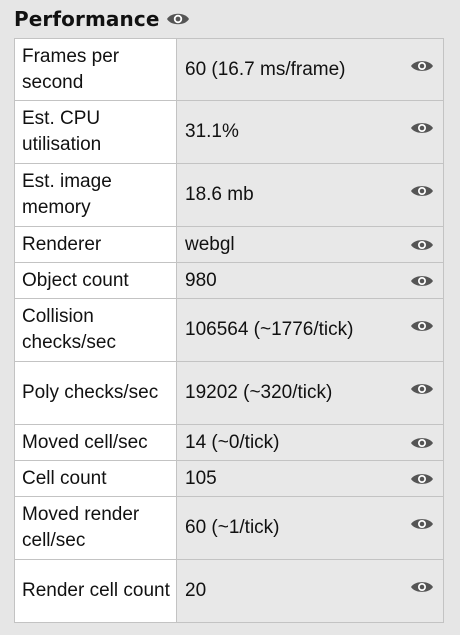 The width and height of the screenshot is (460, 635). Describe the element at coordinates (212, 131) in the screenshot. I see `row-value: 31.1%` at that location.